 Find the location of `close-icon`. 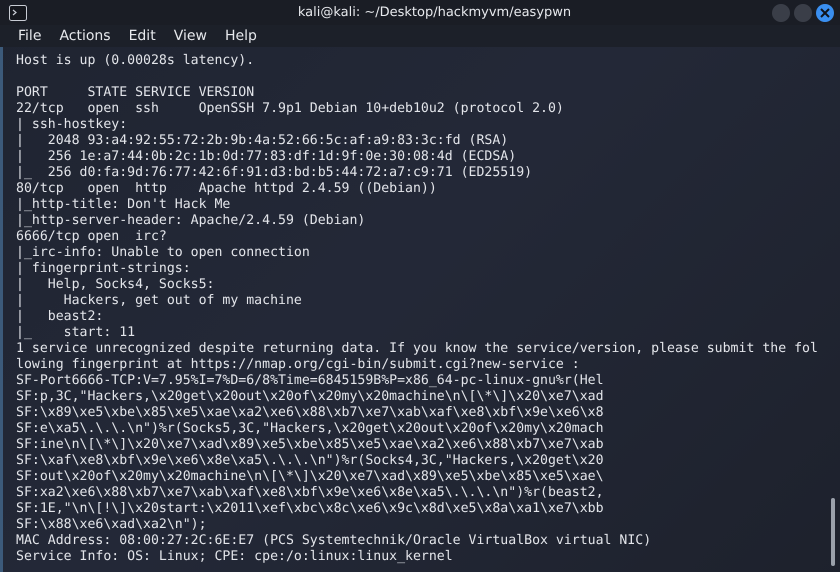

close-icon is located at coordinates (825, 13).